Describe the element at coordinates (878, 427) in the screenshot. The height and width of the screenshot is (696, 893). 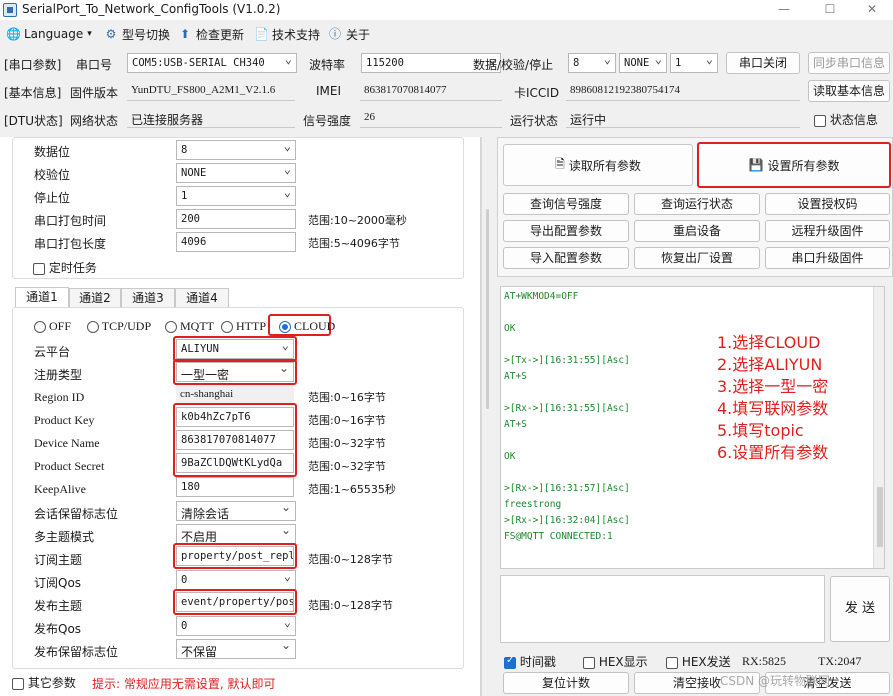
I see `console-scrollbar` at that location.